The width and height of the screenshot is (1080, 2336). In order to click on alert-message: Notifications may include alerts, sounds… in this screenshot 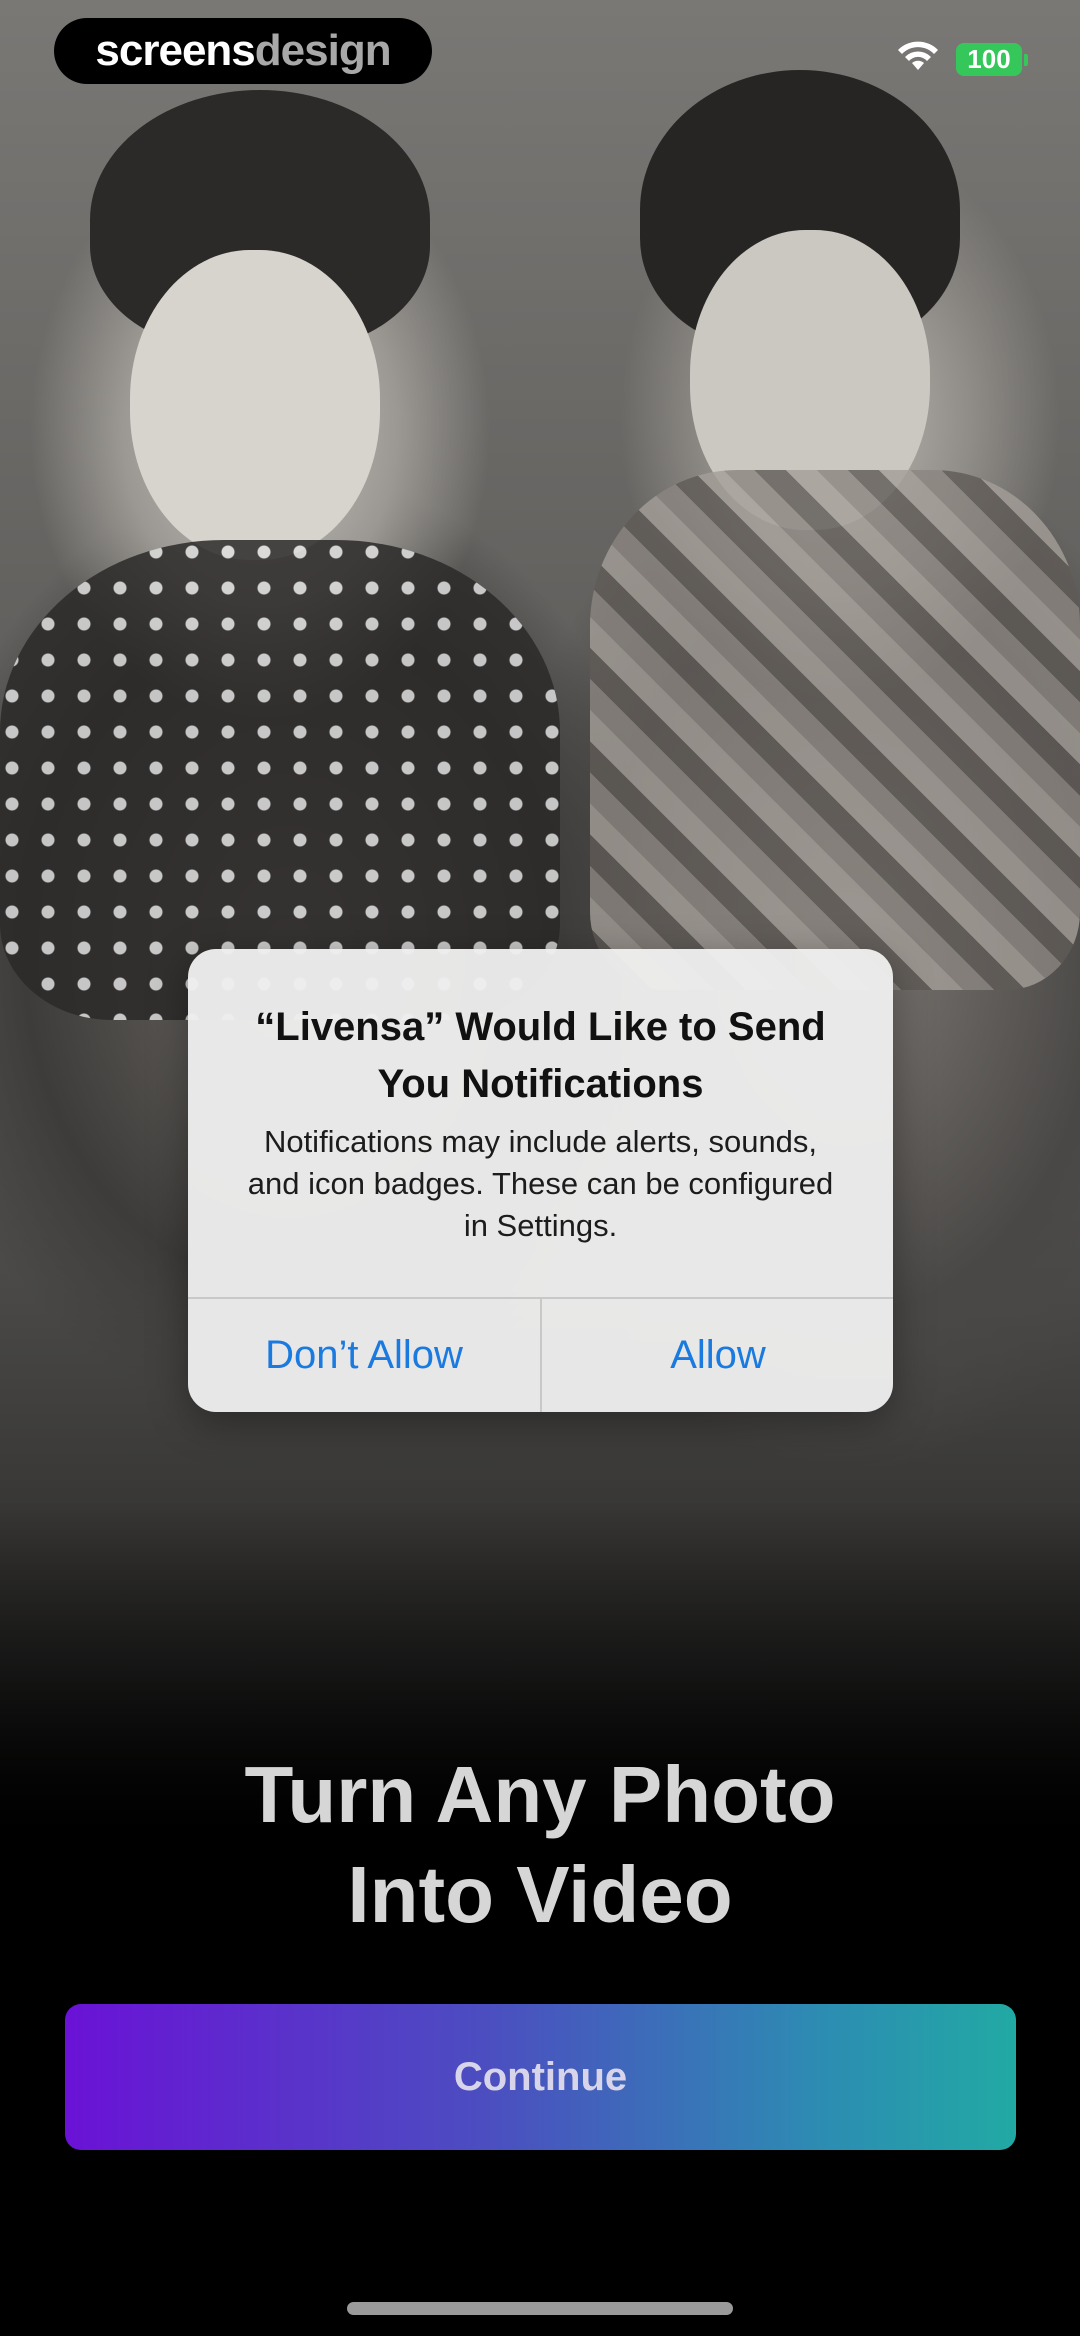, I will do `click(540, 1183)`.